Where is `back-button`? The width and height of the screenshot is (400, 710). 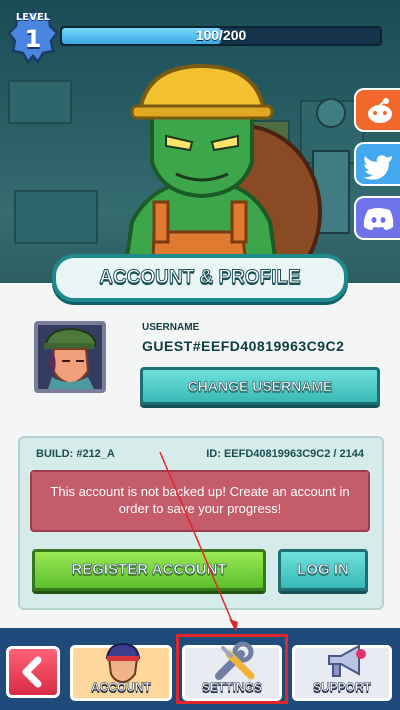 back-button is located at coordinates (33, 672).